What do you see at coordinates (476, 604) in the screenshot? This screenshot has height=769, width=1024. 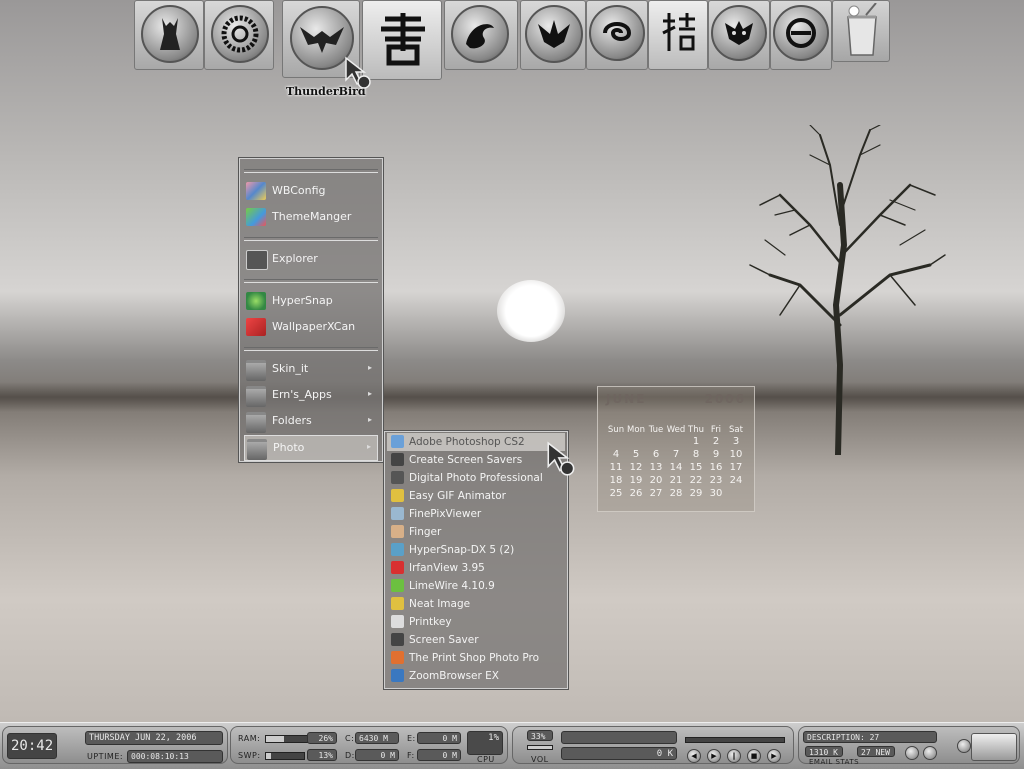 I see `submenu-item-neat-image: Neat Image` at bounding box center [476, 604].